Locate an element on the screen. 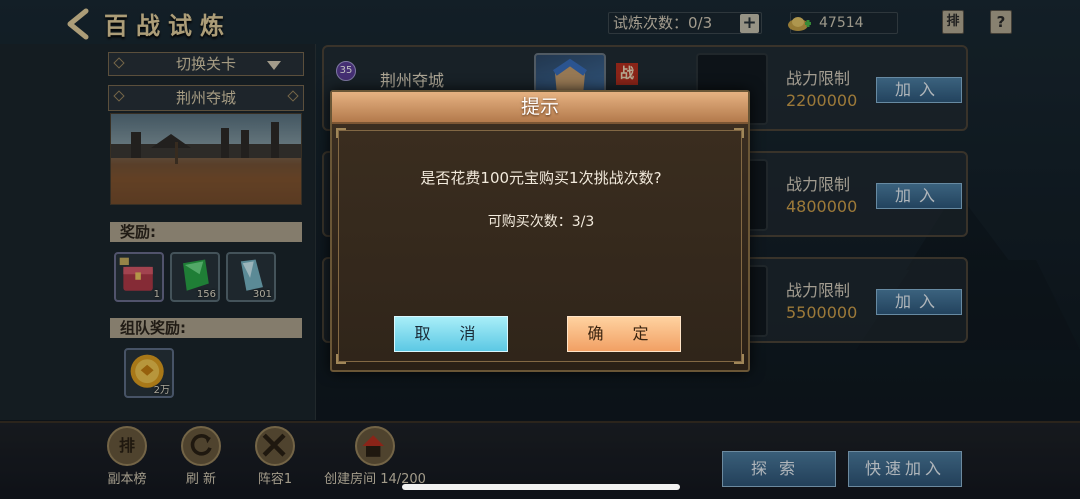 Image resolution: width=1080 pixels, height=499 pixels. purchasable-count: 可购买次数：3/3 is located at coordinates (541, 222).